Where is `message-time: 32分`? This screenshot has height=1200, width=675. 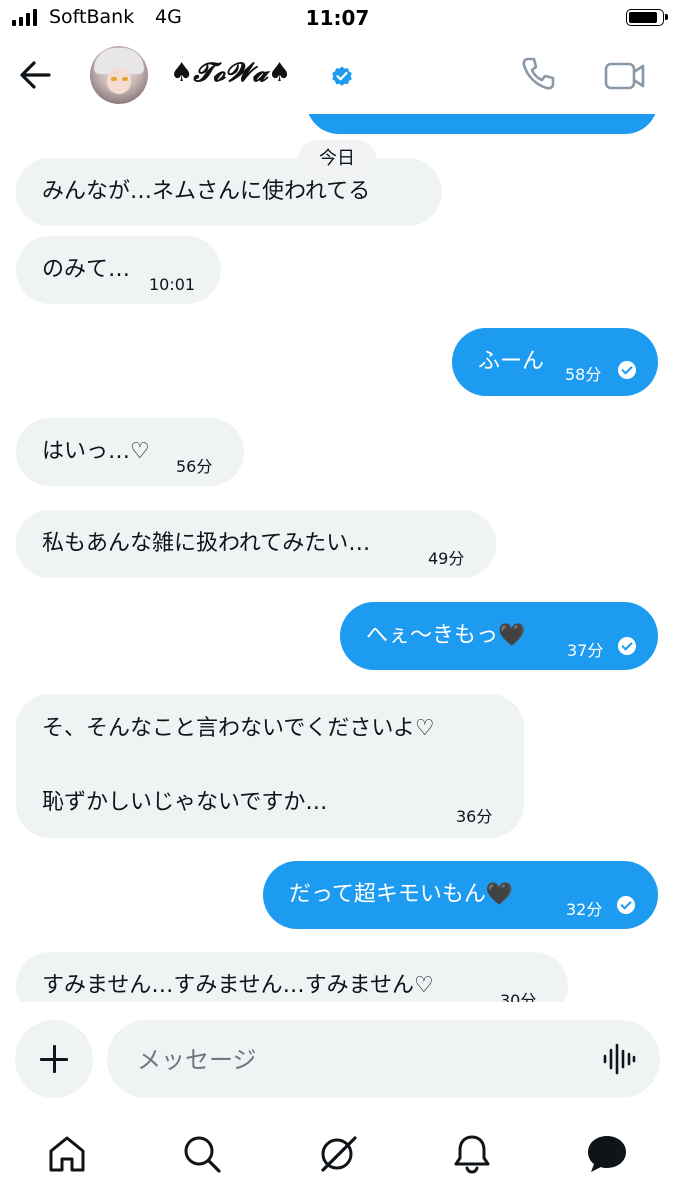
message-time: 32分 is located at coordinates (584, 909).